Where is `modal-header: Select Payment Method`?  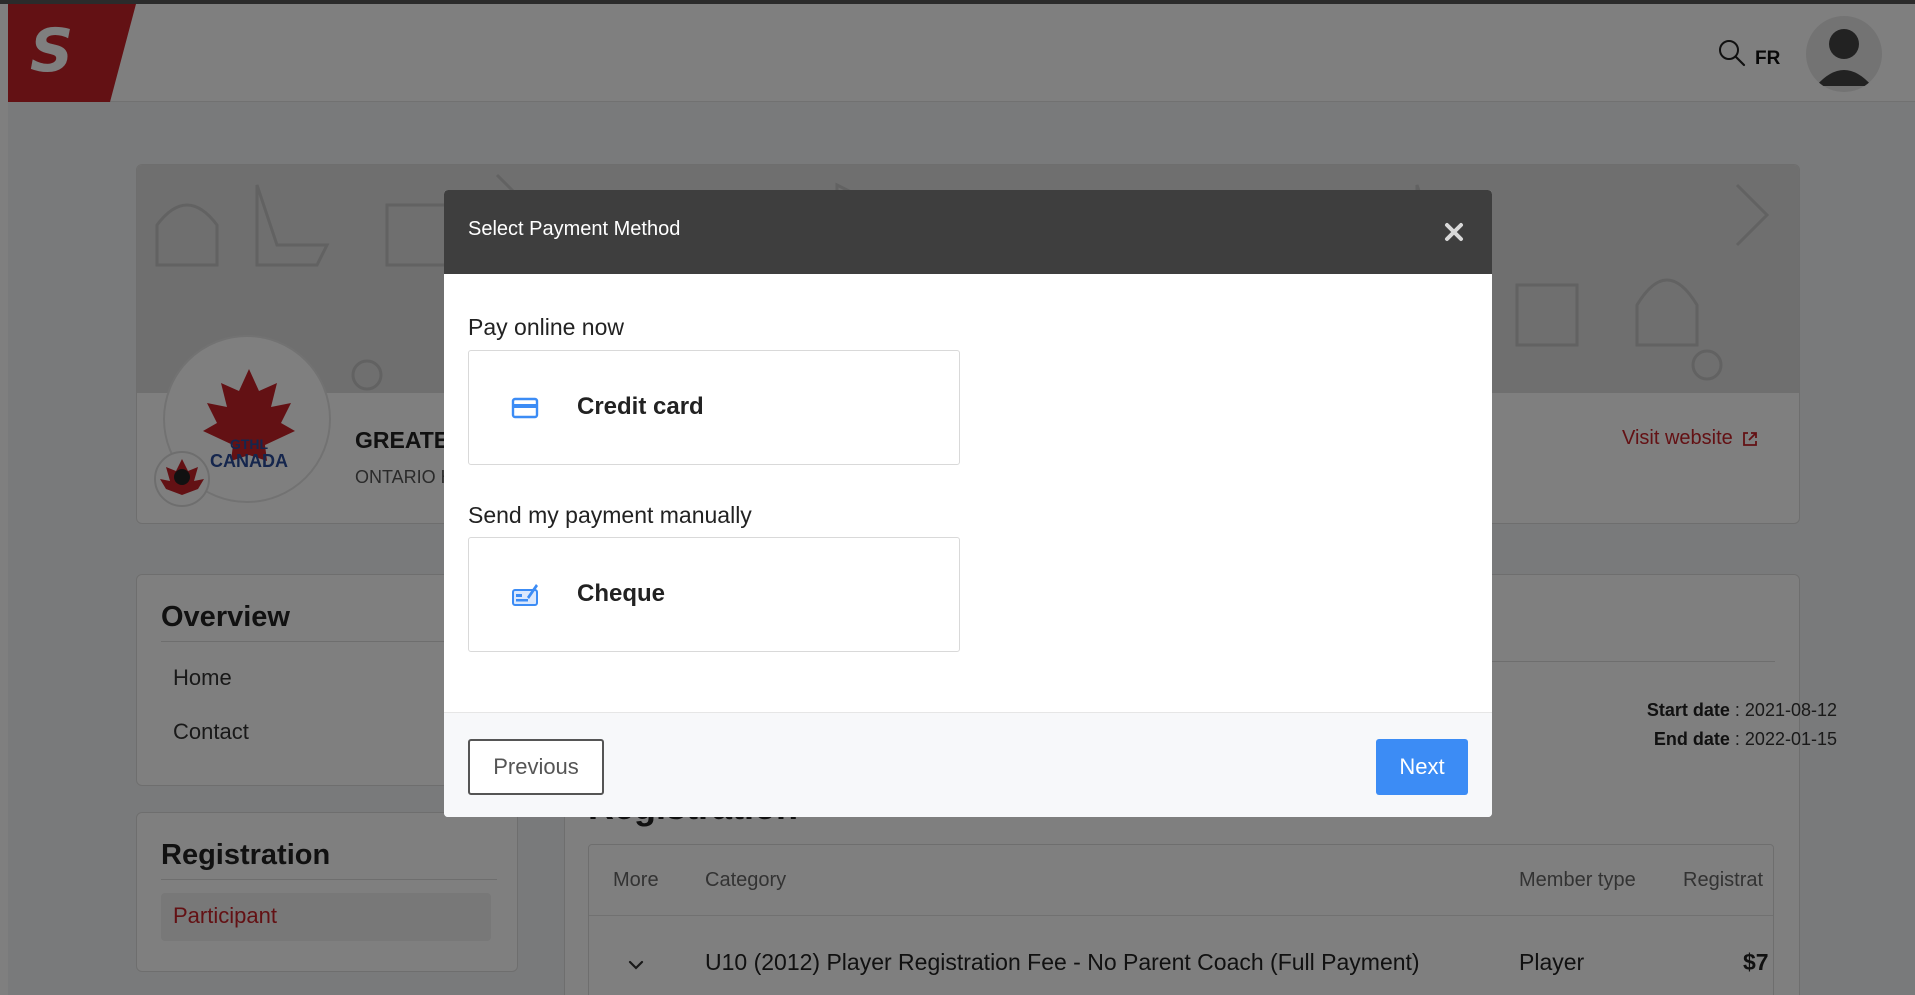 modal-header: Select Payment Method is located at coordinates (968, 232).